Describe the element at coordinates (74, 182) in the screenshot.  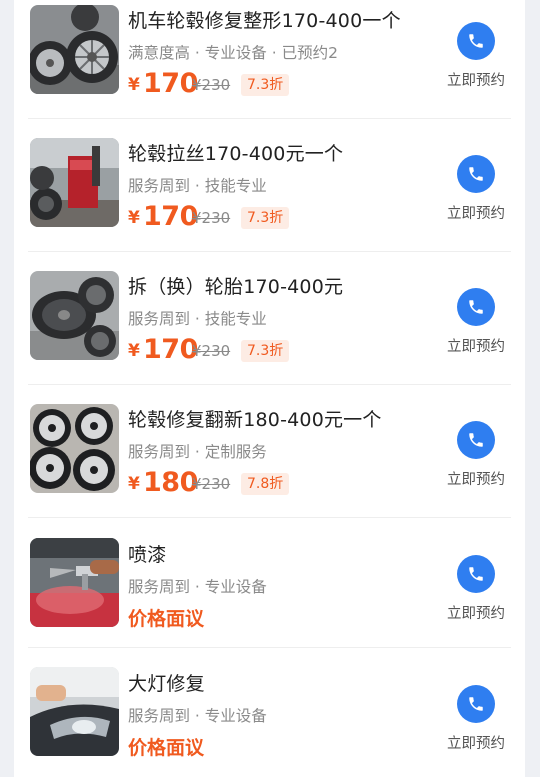
I see `tire-machine-photo` at that location.